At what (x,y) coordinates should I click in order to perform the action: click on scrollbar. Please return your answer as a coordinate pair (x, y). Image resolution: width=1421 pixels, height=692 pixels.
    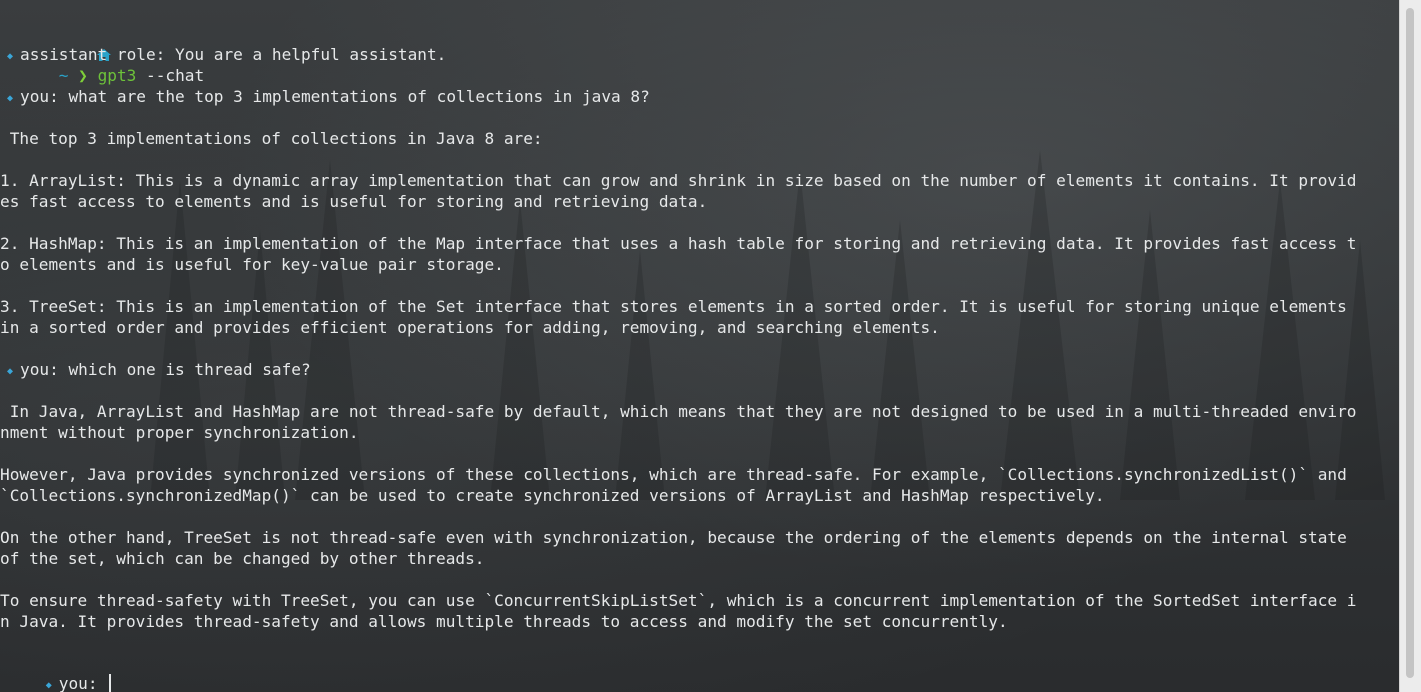
    Looking at the image, I should click on (1410, 346).